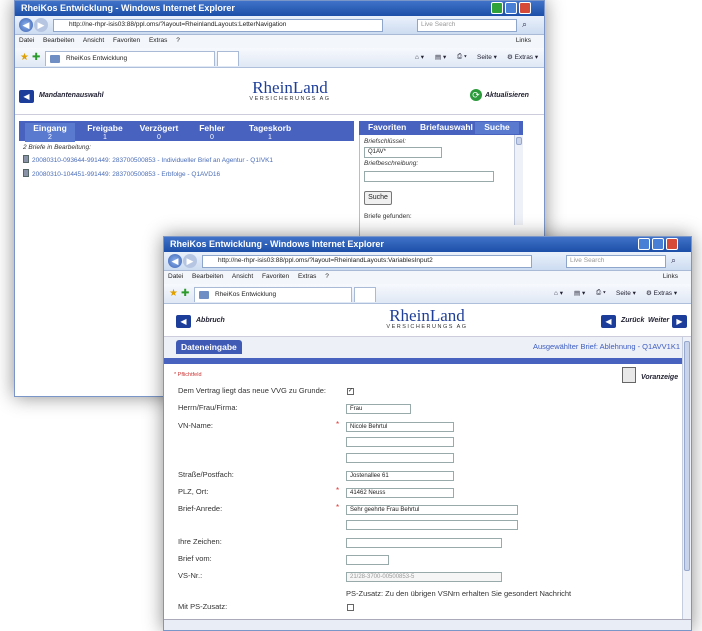 Image resolution: width=702 pixels, height=631 pixels. I want to click on plz-label: PLZ, Ort:, so click(193, 491).